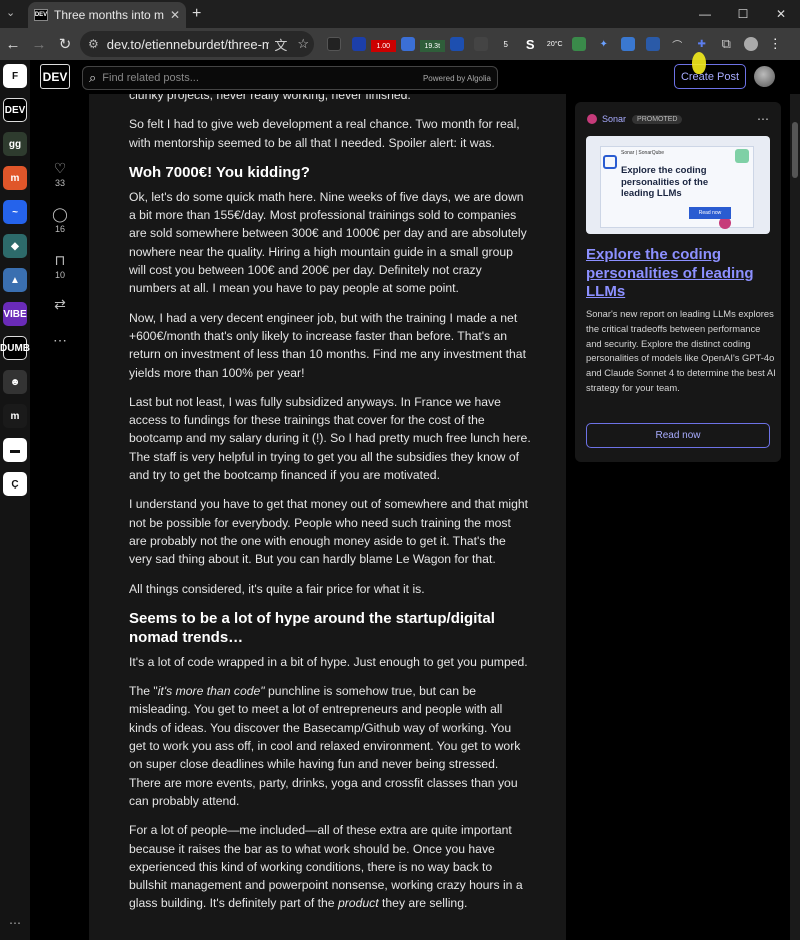  What do you see at coordinates (15, 314) in the screenshot?
I see `rail-app-icon: VIBE` at bounding box center [15, 314].